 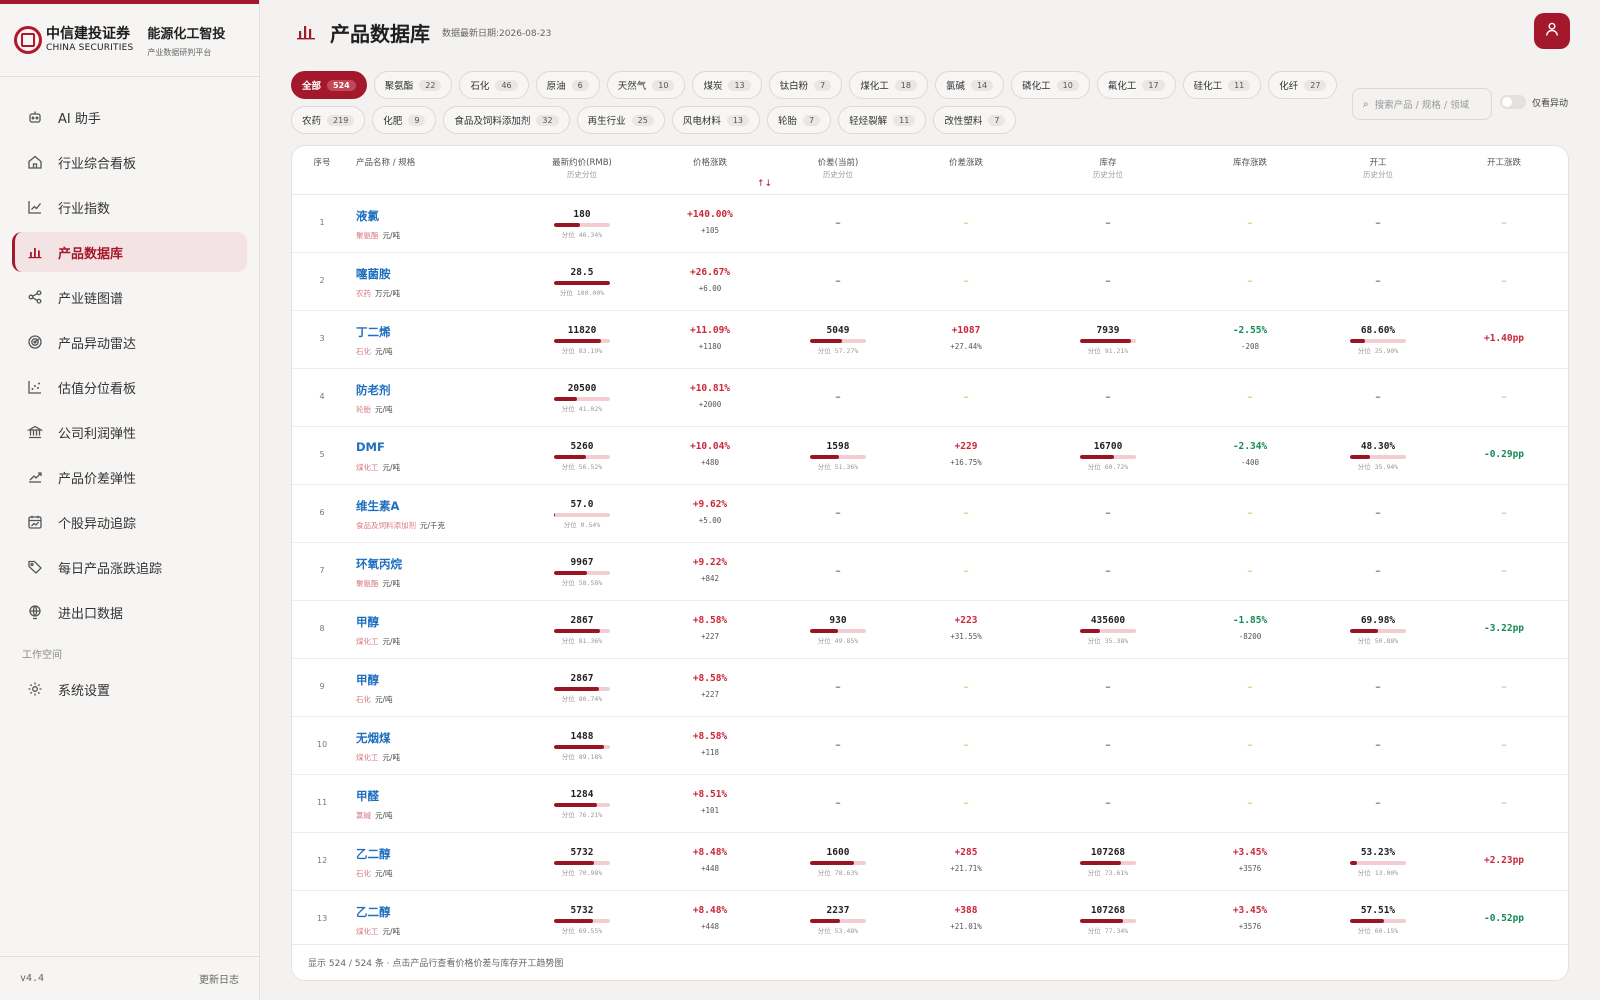 I want to click on col-stock-change: 库存涨跌, so click(x=1250, y=164).